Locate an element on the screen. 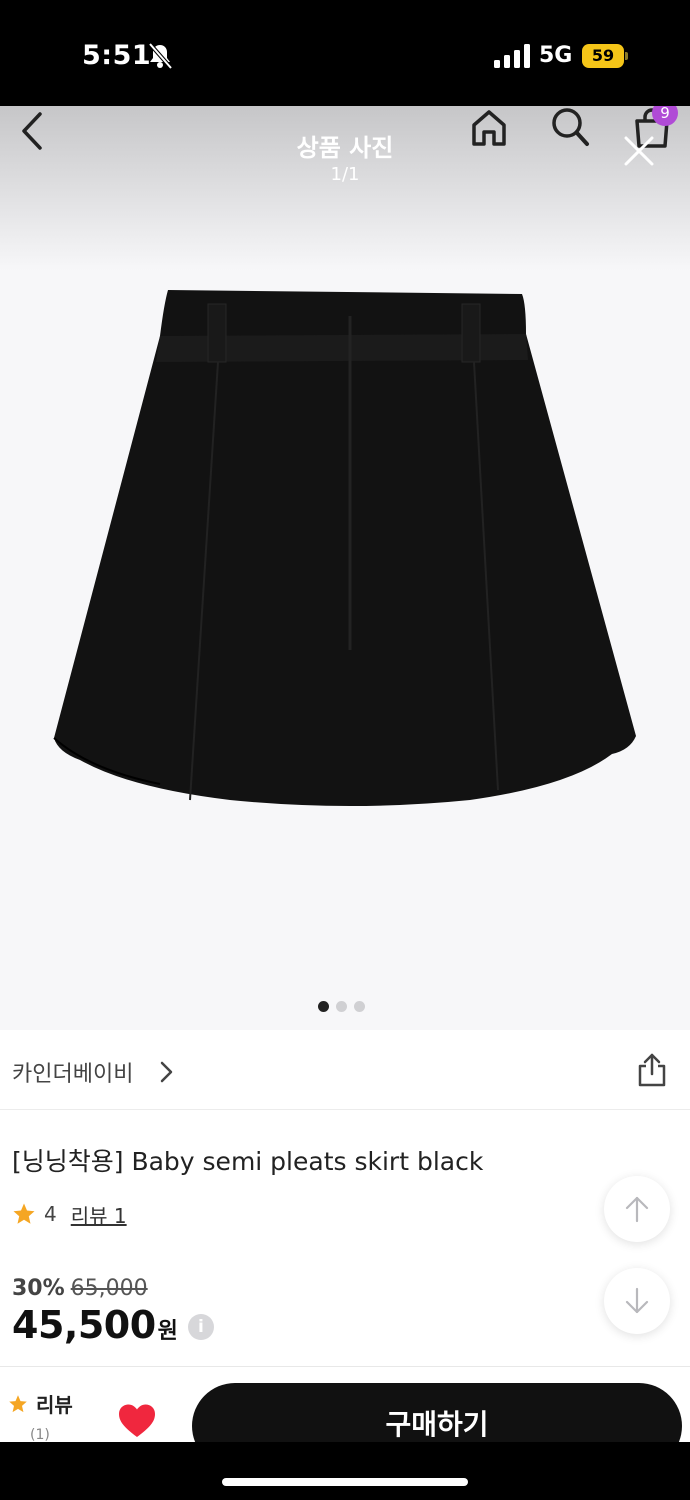 This screenshot has width=690, height=1500. discount-rate: 30% is located at coordinates (38, 1288).